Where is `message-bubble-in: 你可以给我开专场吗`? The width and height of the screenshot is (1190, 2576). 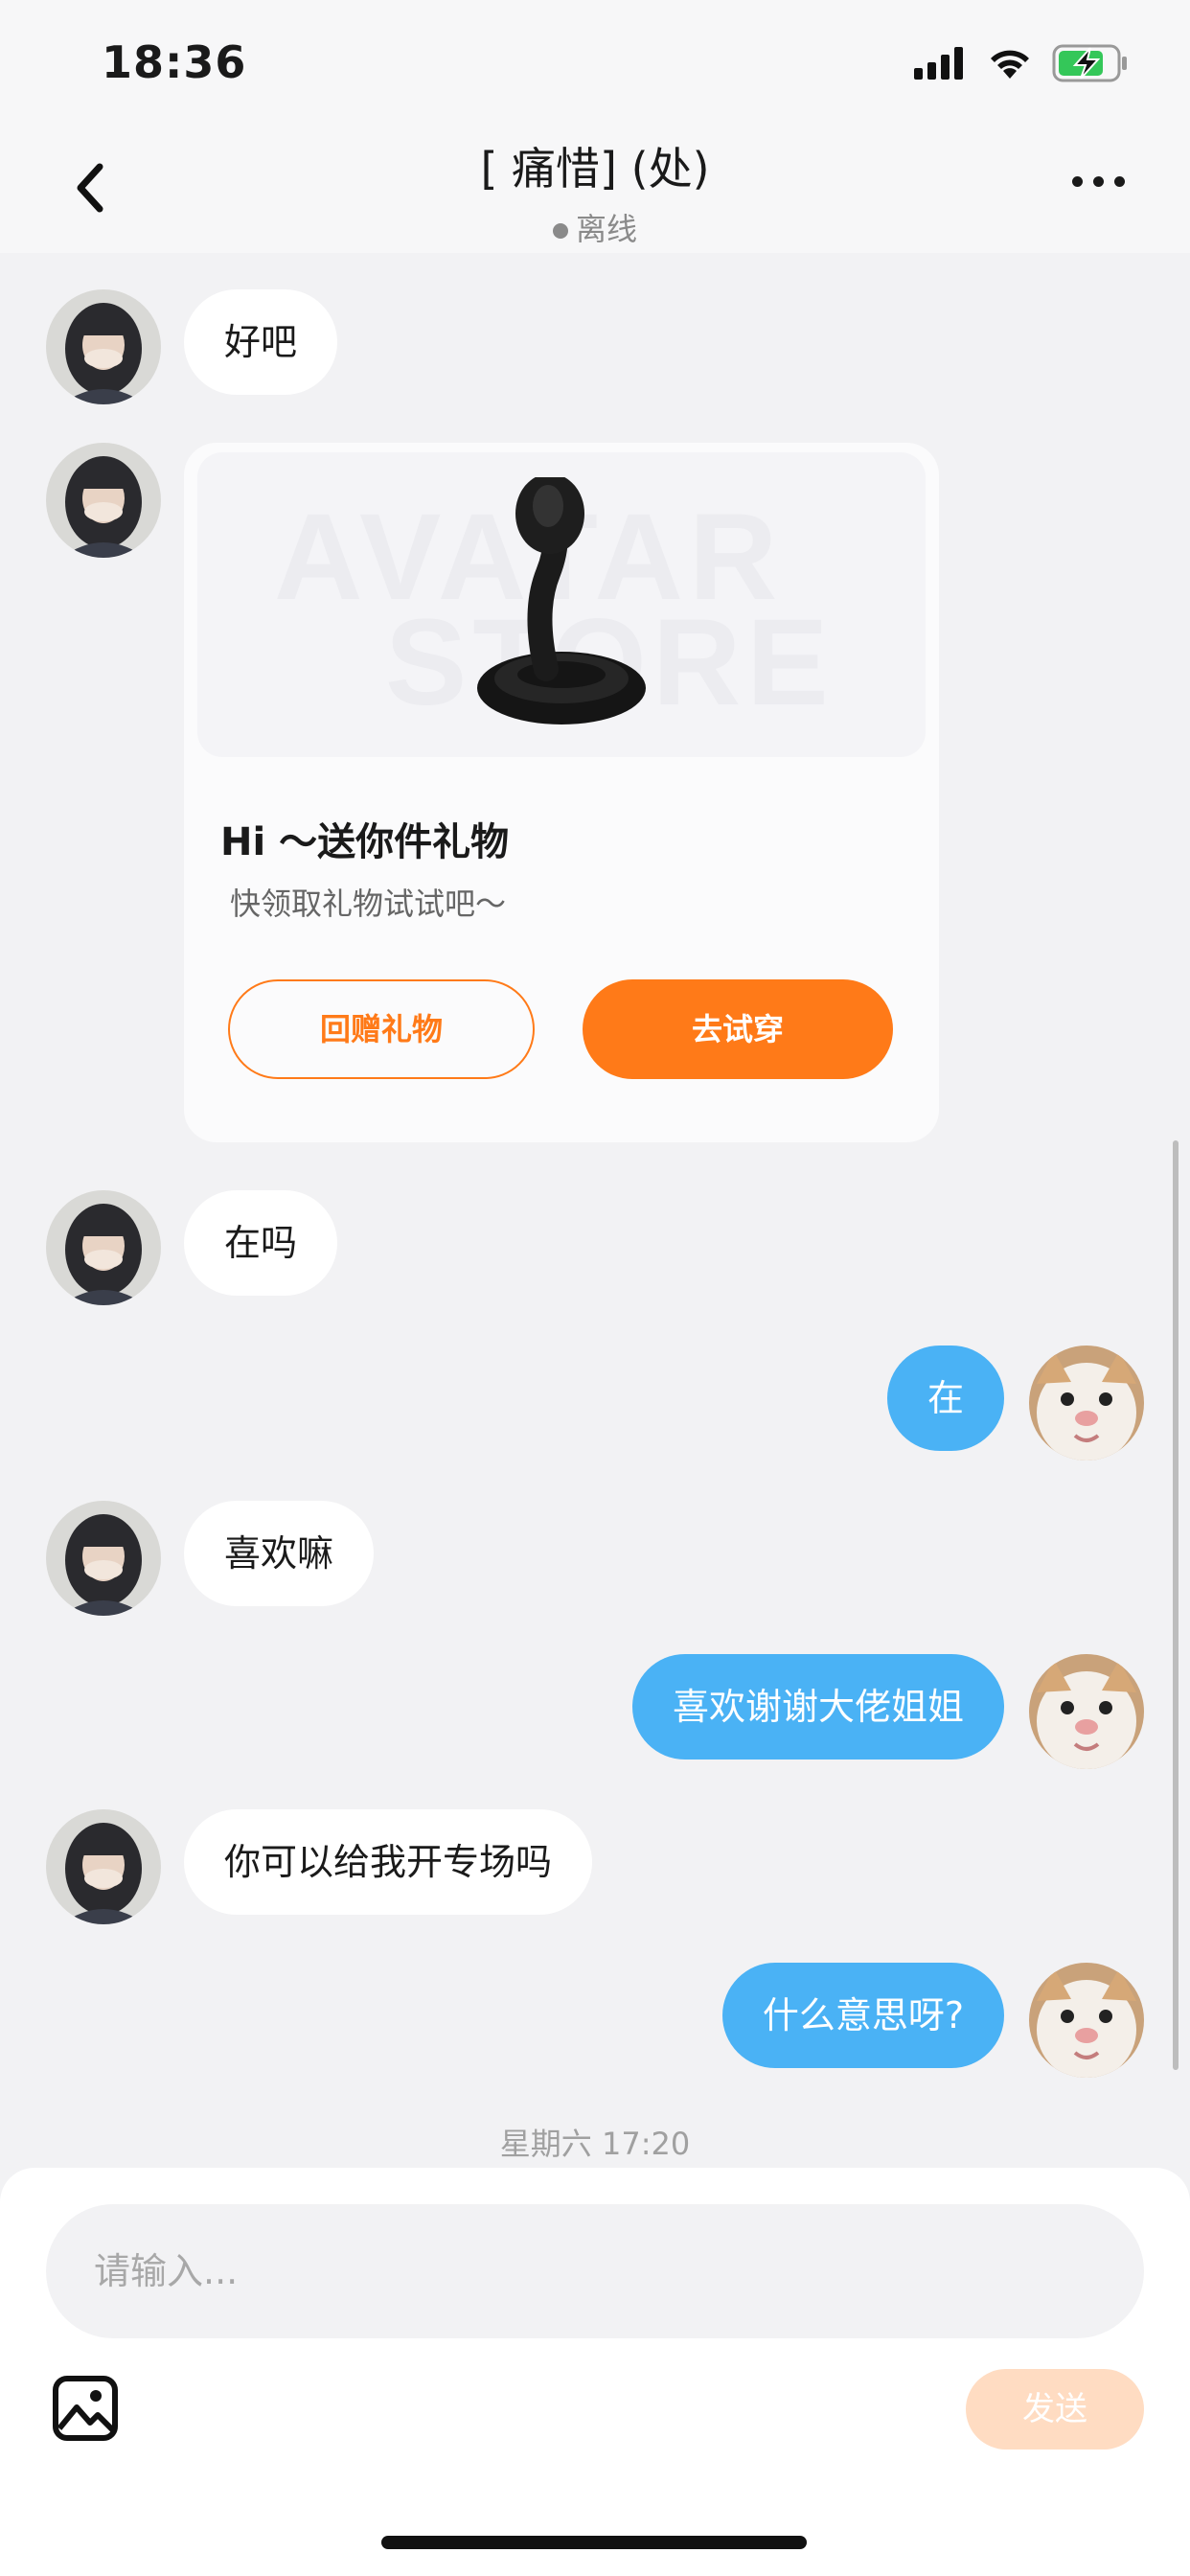
message-bubble-in: 你可以给我开专场吗 is located at coordinates (389, 1862).